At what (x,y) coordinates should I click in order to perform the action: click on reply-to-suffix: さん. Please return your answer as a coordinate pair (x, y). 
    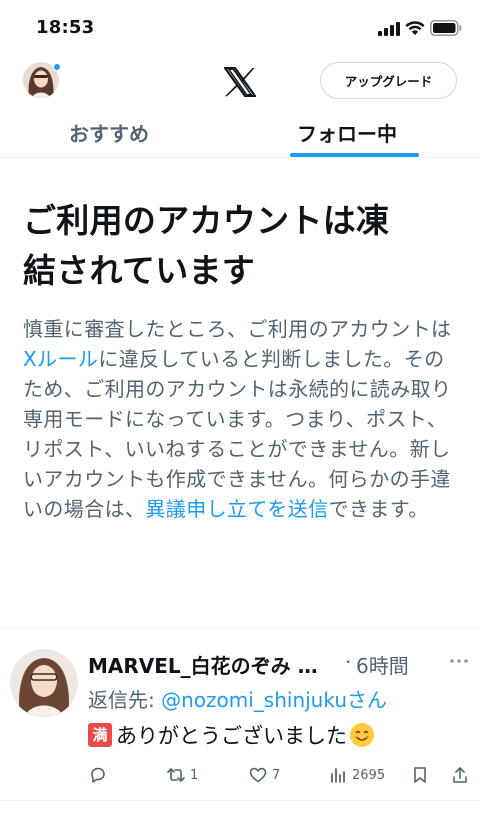
    Looking at the image, I should click on (367, 700).